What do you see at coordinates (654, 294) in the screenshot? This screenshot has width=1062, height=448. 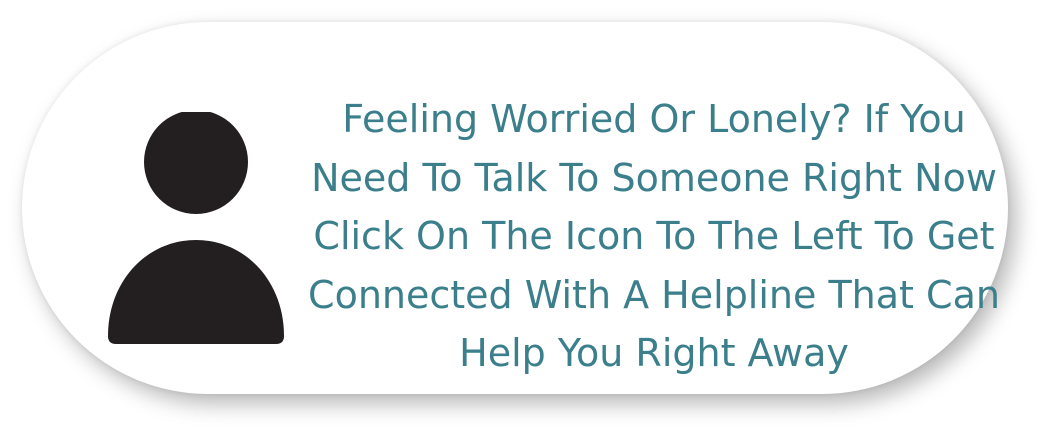 I see `message-line-4: Connected With A Helpline That Can` at bounding box center [654, 294].